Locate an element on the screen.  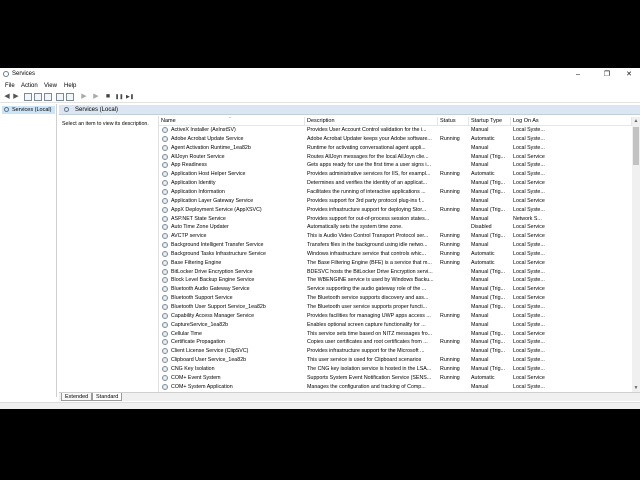
service-name: Clipboard User Service_1ea82b is located at coordinates (209, 360).